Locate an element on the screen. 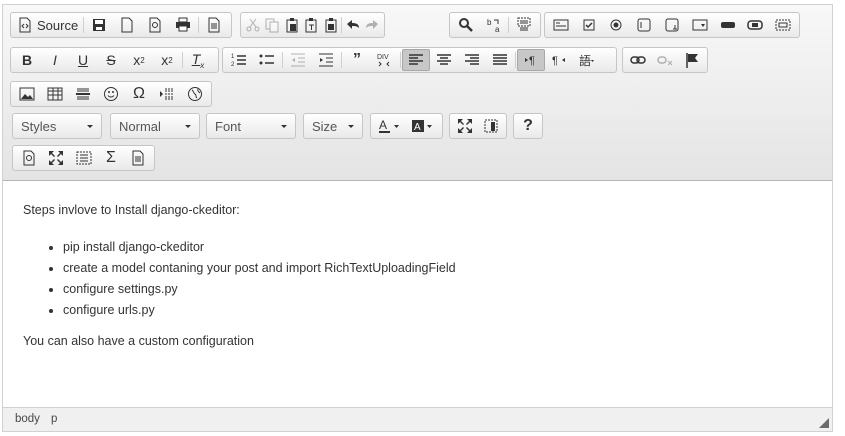 This screenshot has width=845, height=436. scissors-icon is located at coordinates (253, 25).